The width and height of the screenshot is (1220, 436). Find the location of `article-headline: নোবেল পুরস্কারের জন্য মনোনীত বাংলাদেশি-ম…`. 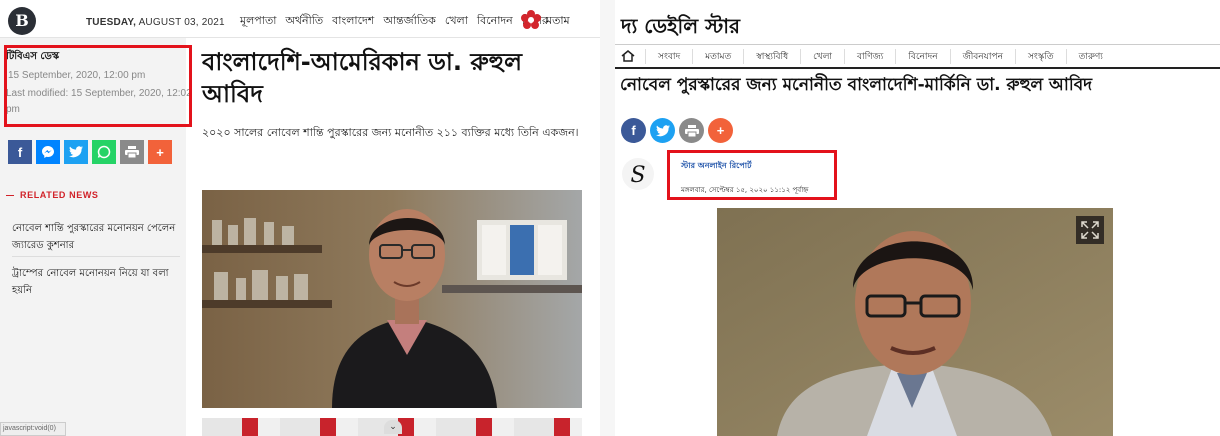

article-headline: নোবেল পুরস্কারের জন্য মনোনীত বাংলাদেশি-ম… is located at coordinates (856, 85).